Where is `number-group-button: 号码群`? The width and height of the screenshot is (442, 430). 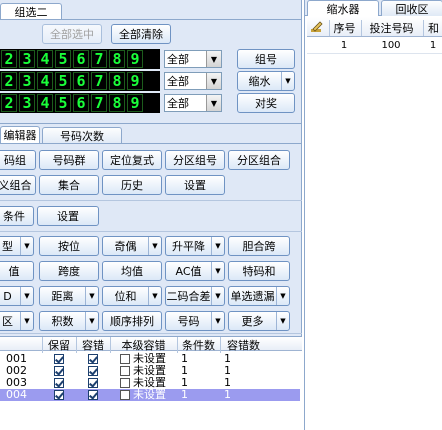
number-group-button: 号码群 is located at coordinates (69, 160).